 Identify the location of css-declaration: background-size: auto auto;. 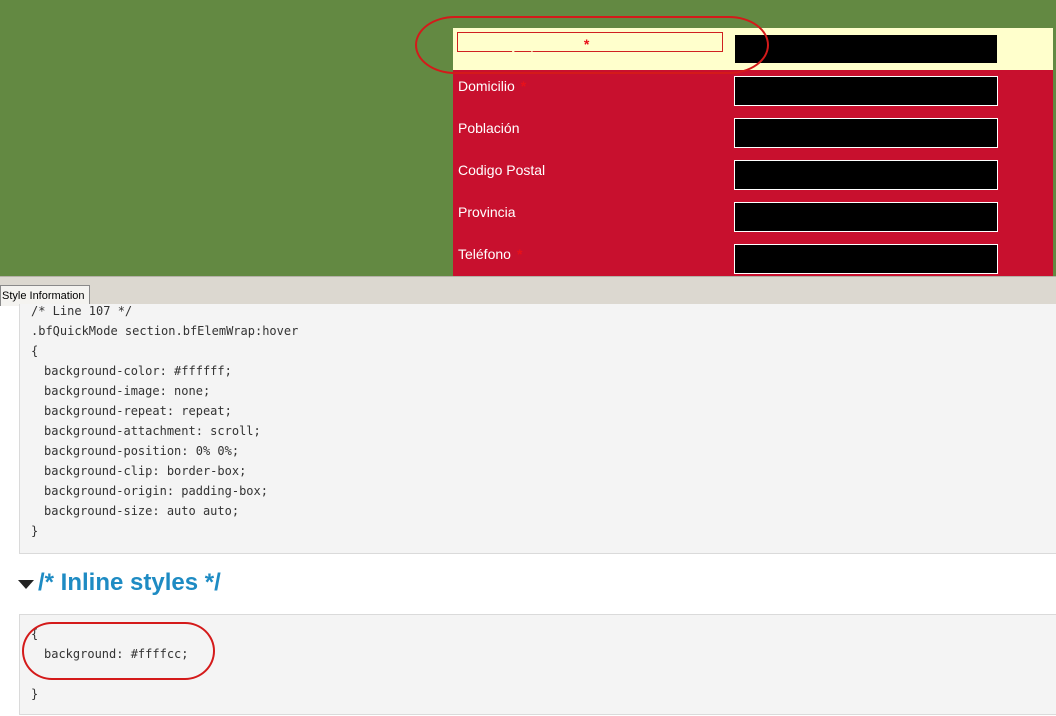
(142, 511).